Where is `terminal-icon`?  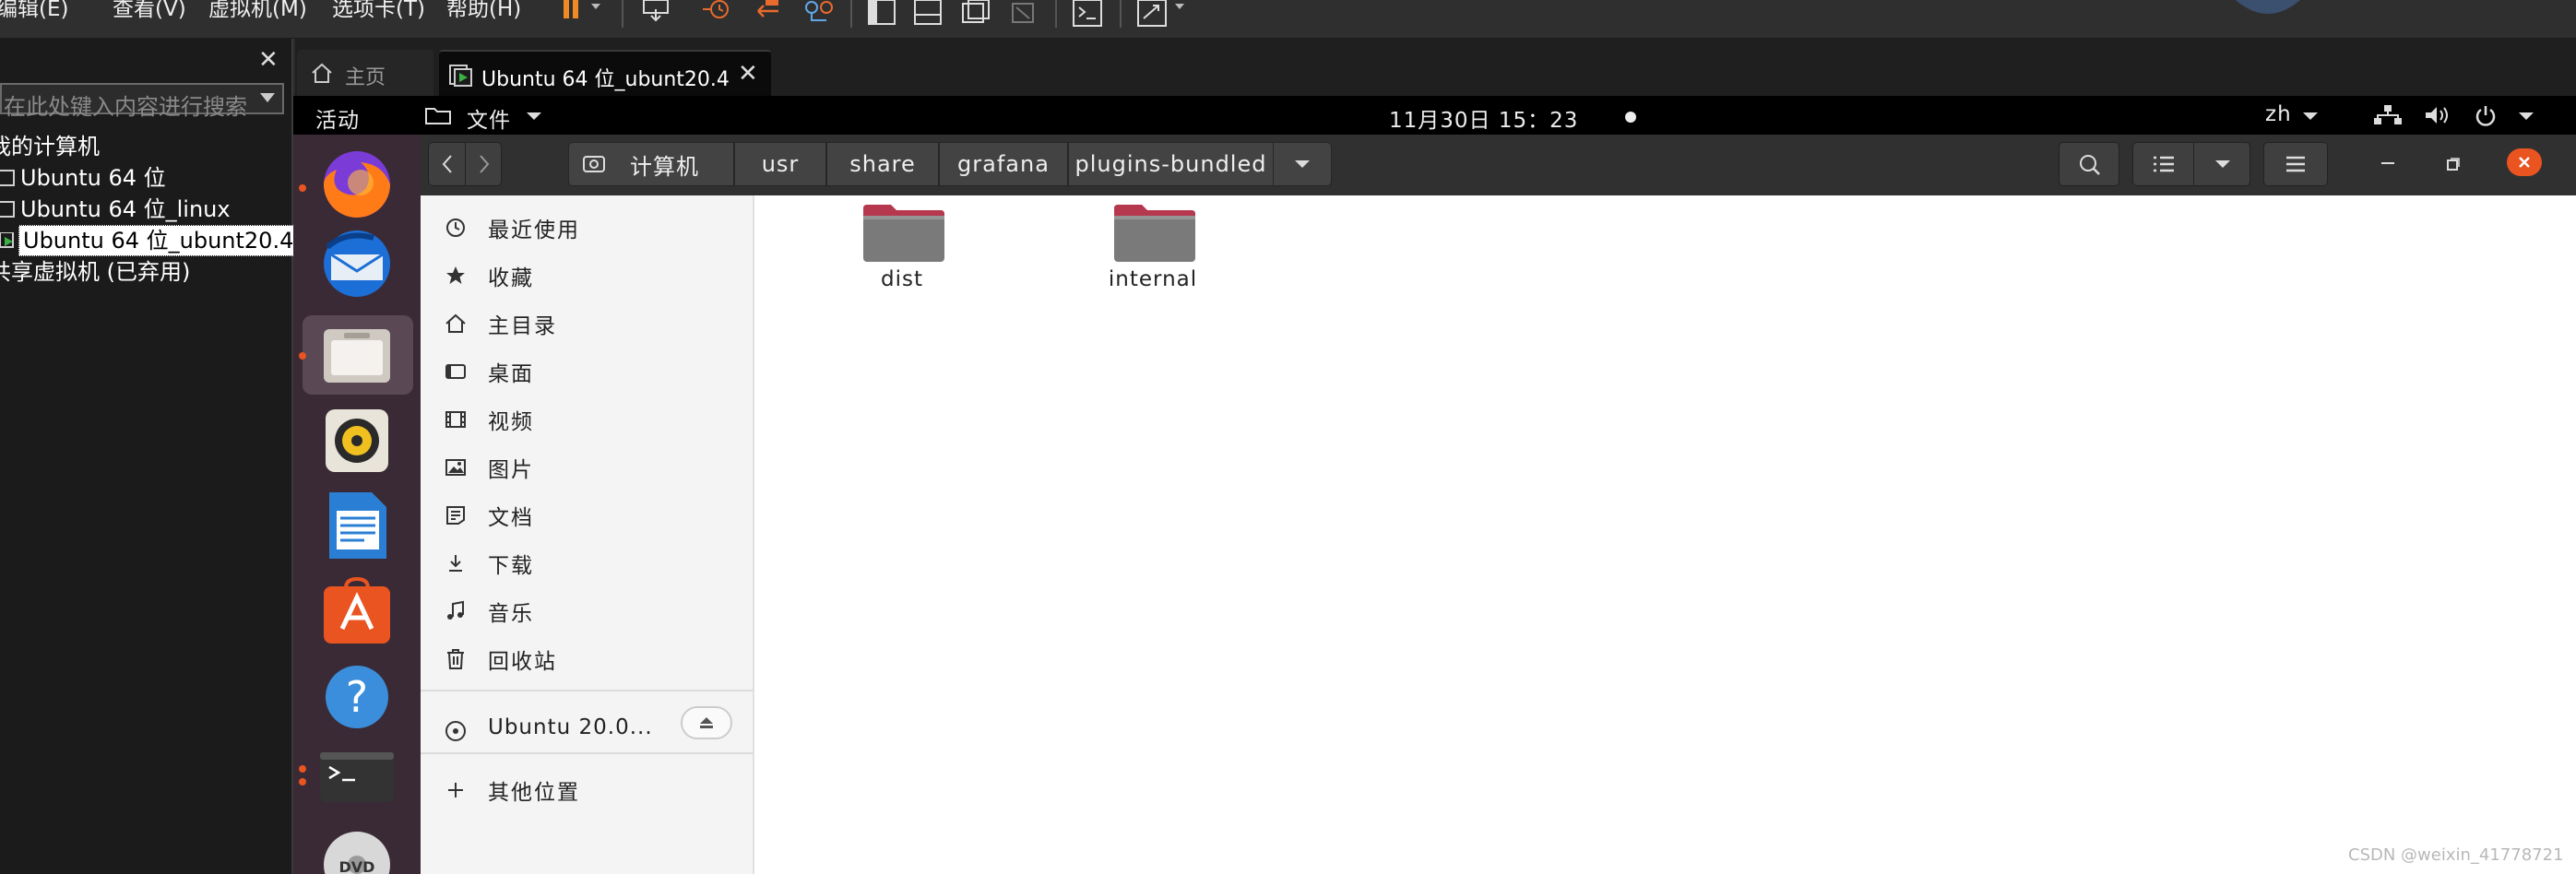 terminal-icon is located at coordinates (357, 777).